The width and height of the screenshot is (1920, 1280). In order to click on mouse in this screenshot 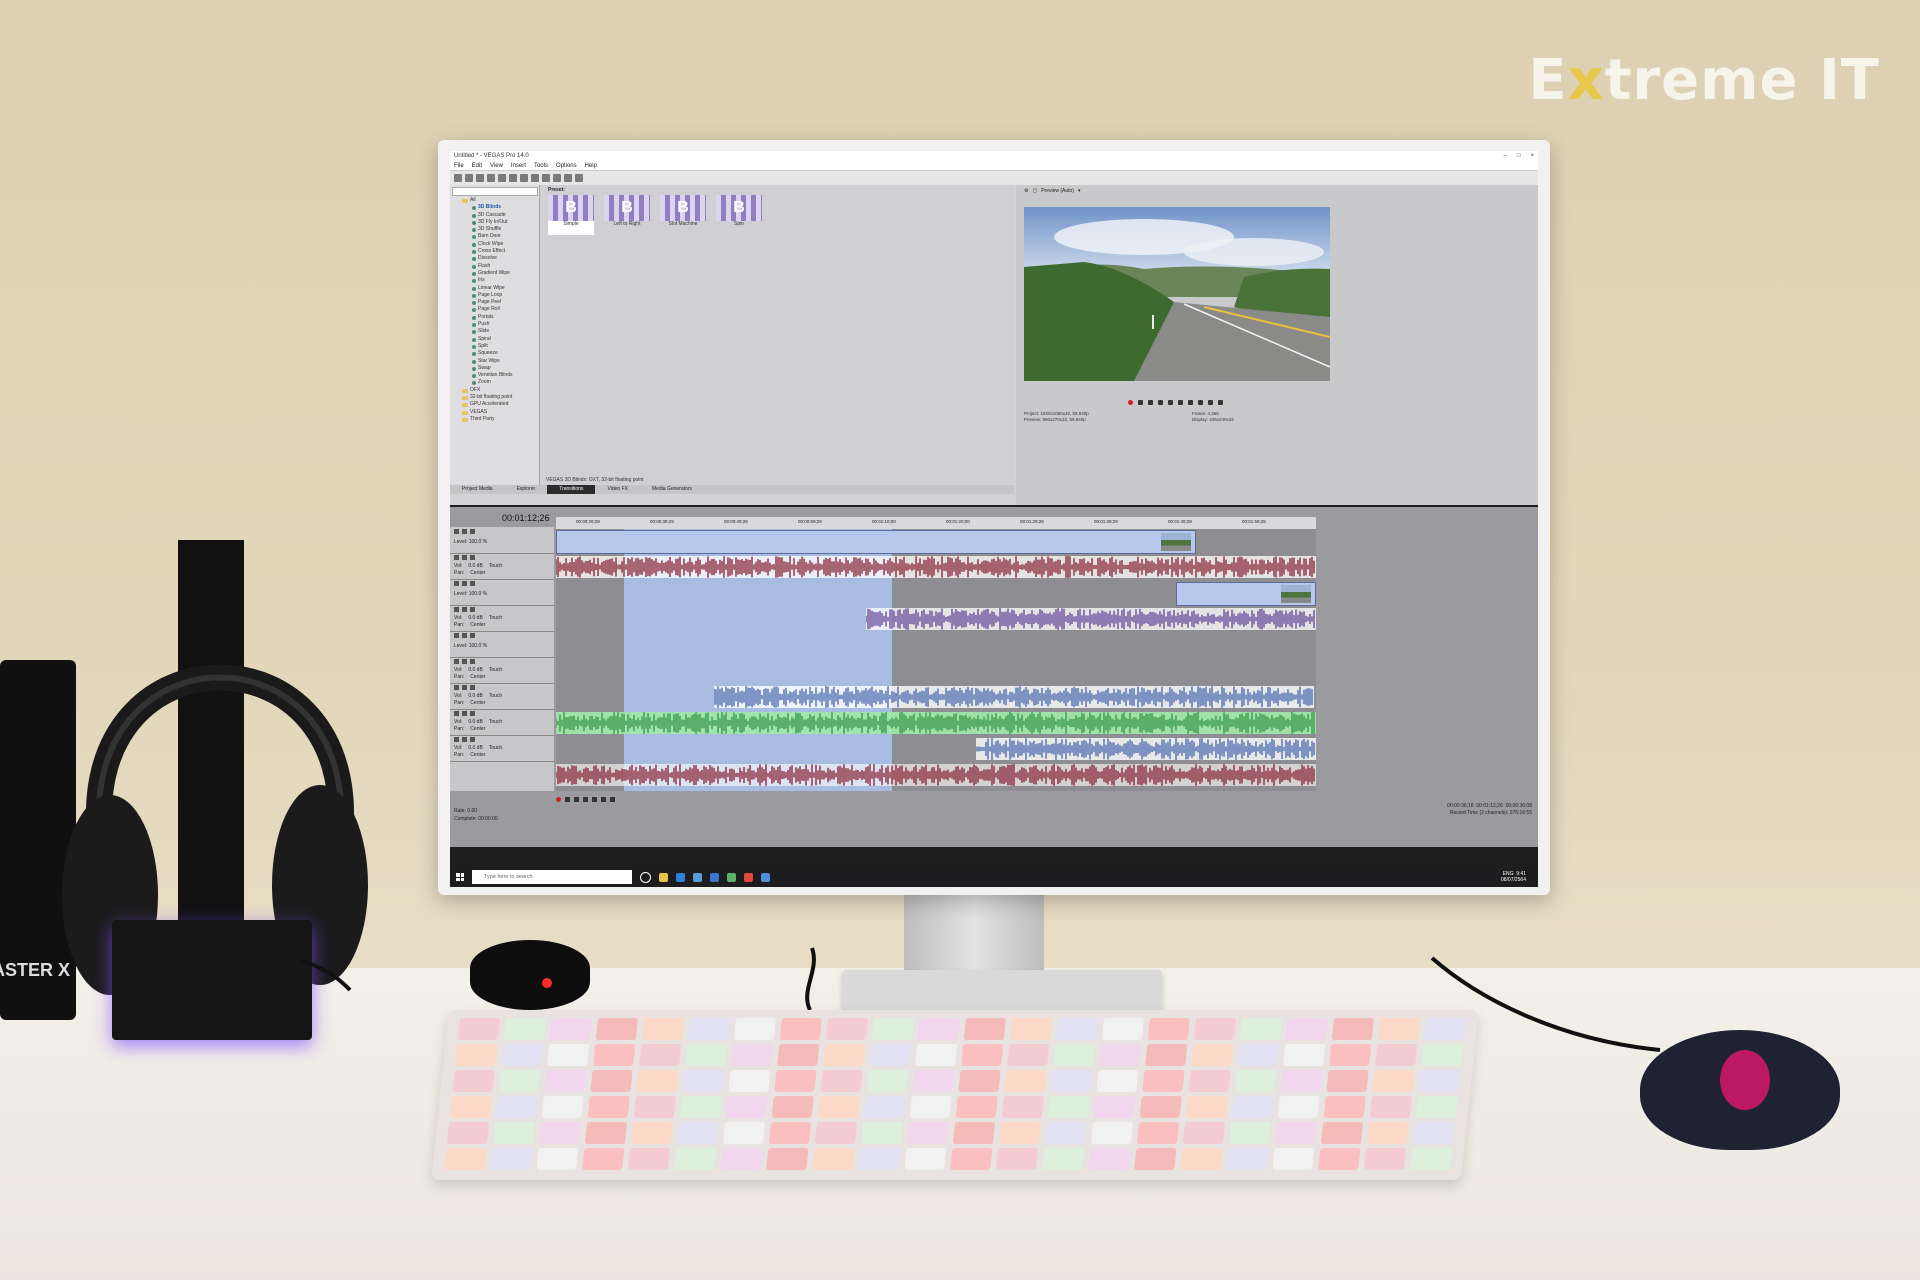, I will do `click(1740, 1090)`.